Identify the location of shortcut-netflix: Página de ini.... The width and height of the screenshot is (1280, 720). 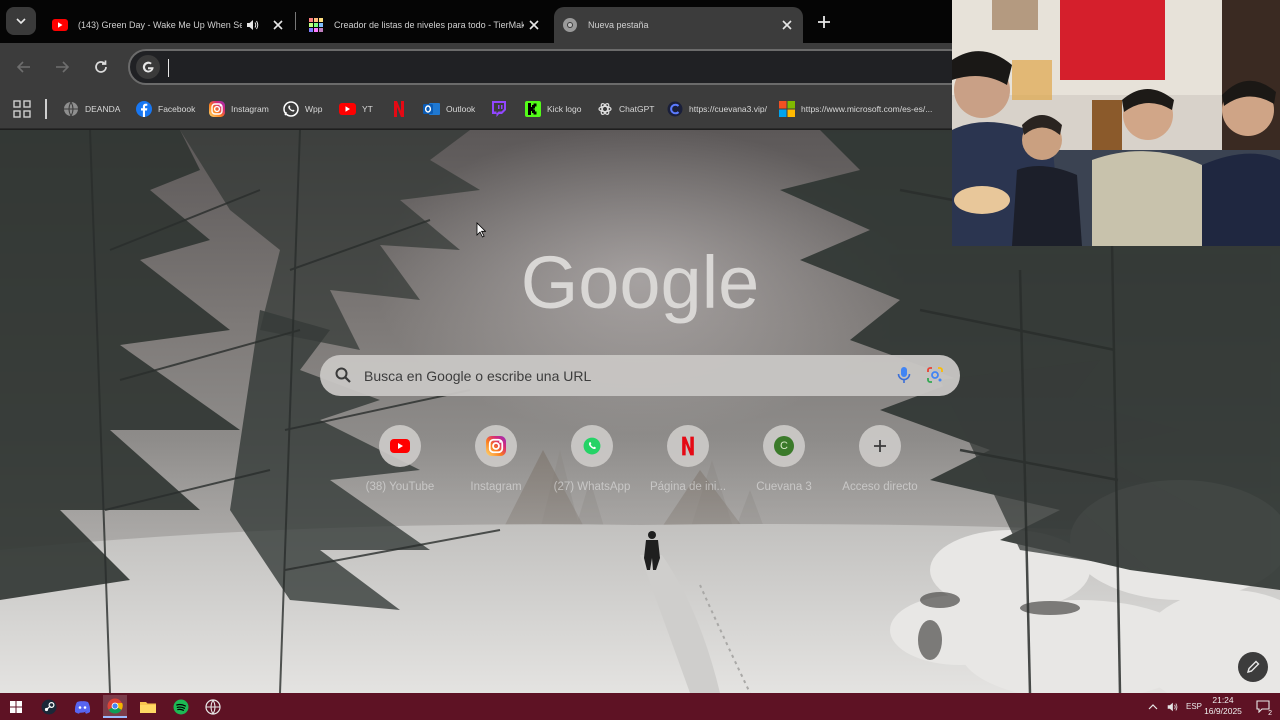
(688, 461).